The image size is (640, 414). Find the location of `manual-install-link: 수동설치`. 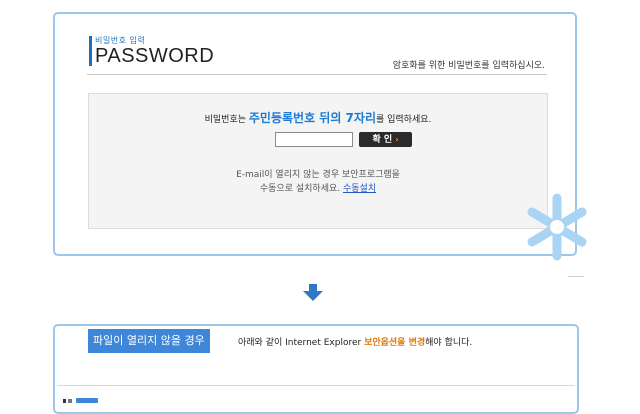

manual-install-link: 수동설치 is located at coordinates (359, 189).